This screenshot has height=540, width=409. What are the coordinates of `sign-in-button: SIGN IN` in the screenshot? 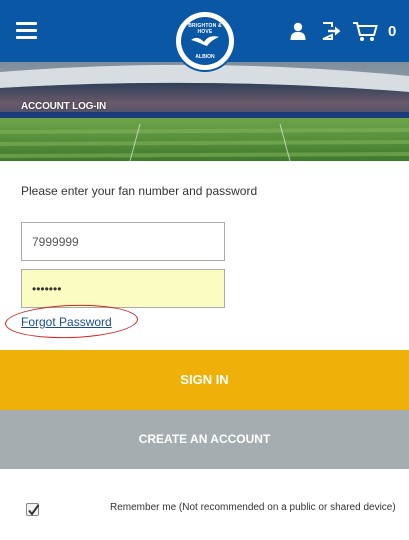 It's located at (204, 380).